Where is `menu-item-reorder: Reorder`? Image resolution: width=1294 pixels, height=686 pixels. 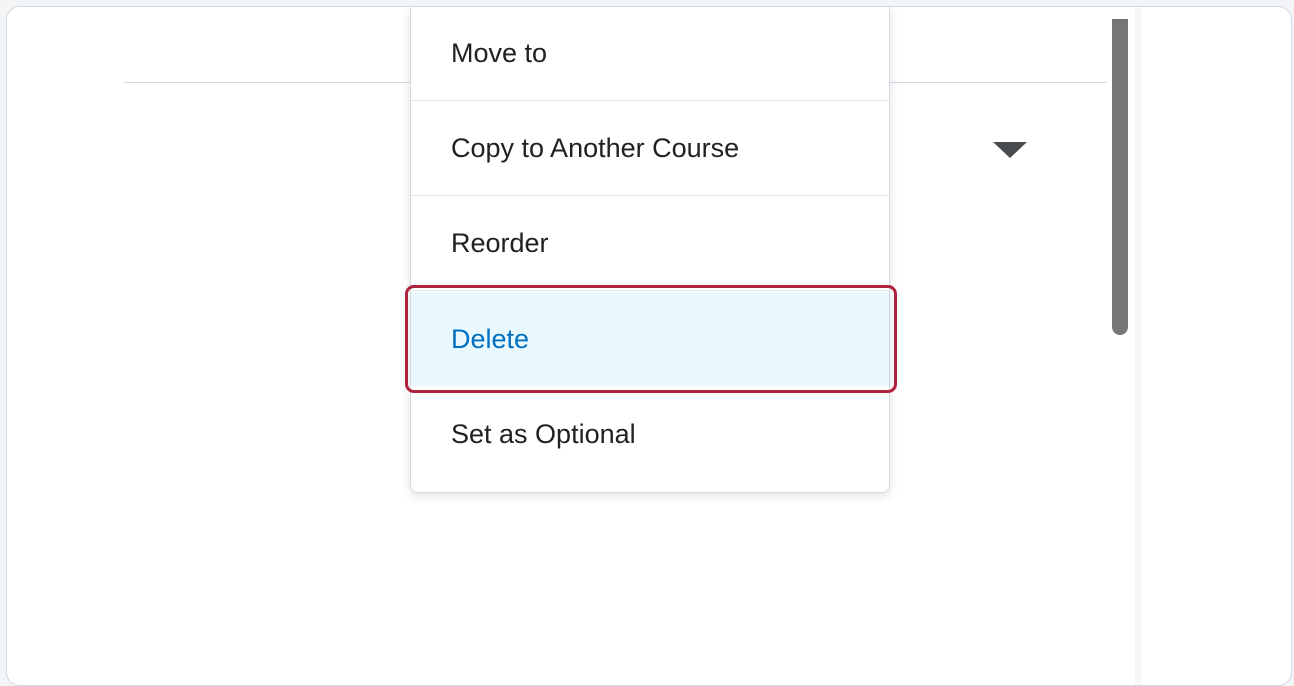
menu-item-reorder: Reorder is located at coordinates (650, 244).